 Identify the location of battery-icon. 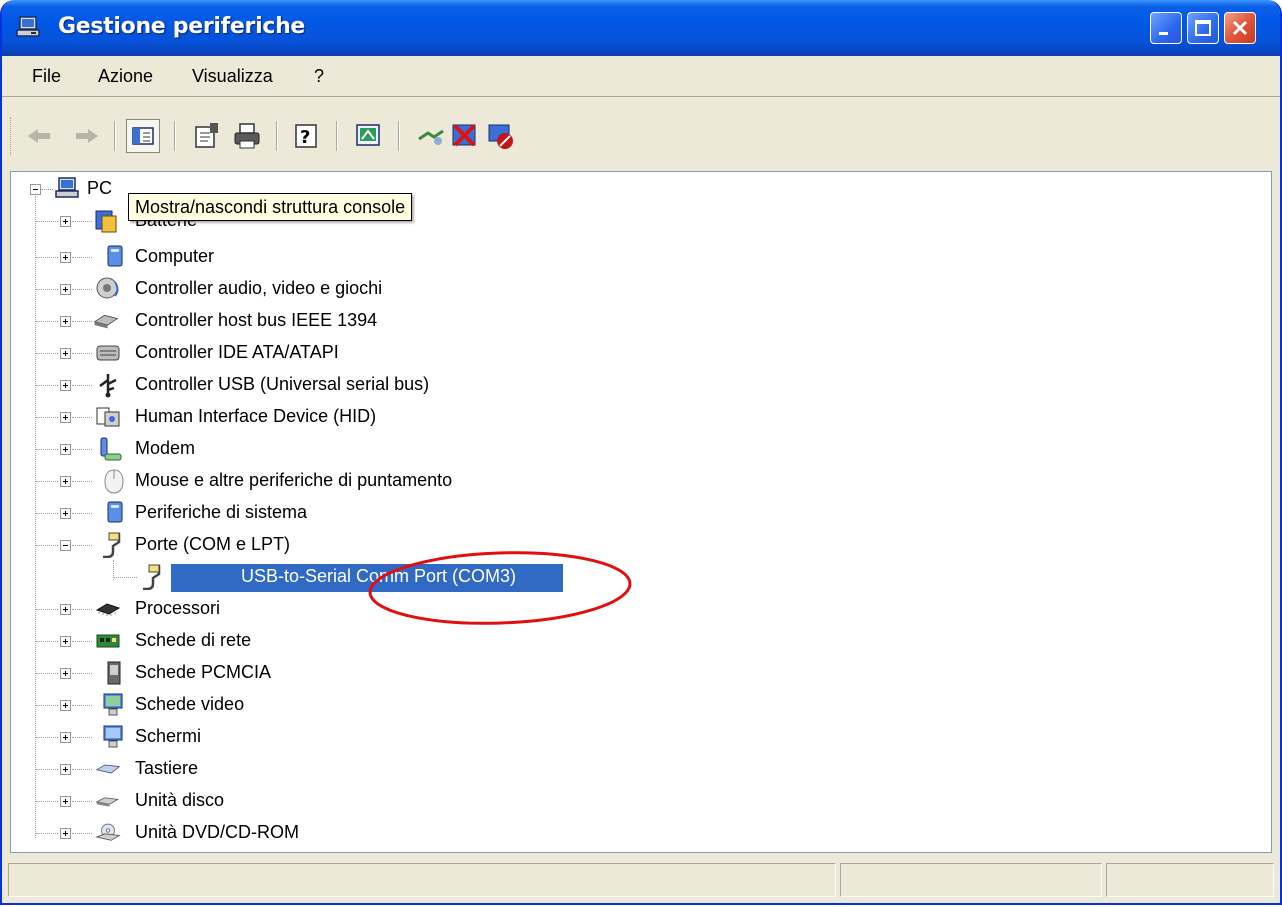
(106, 221).